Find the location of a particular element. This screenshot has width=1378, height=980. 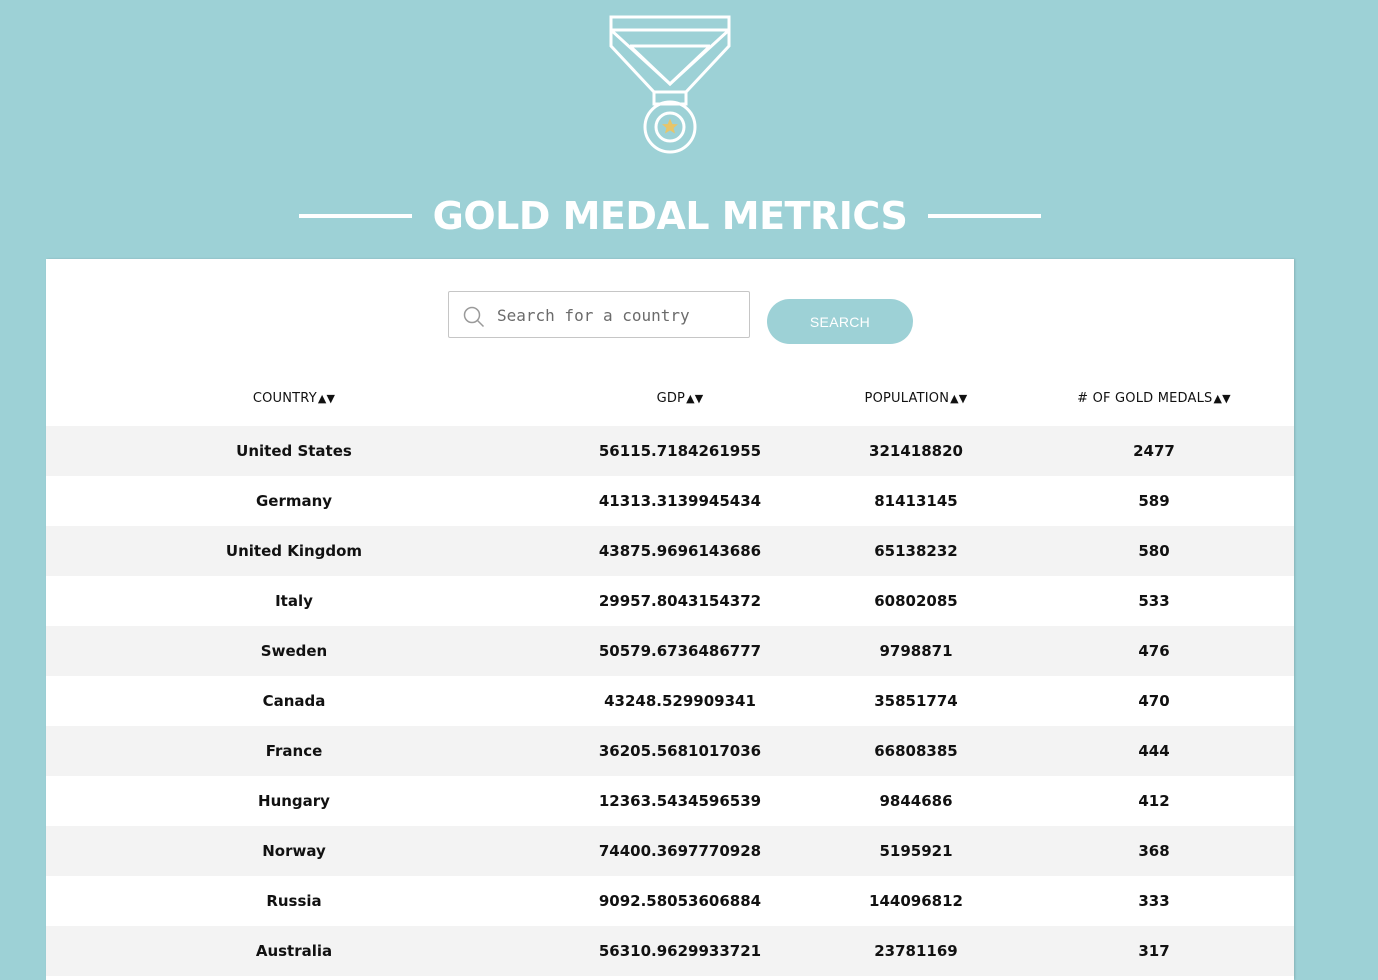

cell-country: Russia is located at coordinates (294, 901).